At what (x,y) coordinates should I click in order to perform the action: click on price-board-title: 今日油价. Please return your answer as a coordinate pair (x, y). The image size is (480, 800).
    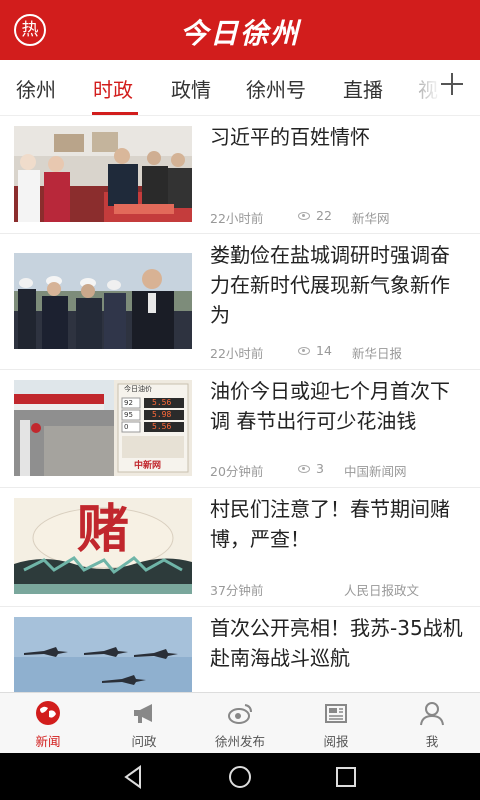
    Looking at the image, I should click on (138, 389).